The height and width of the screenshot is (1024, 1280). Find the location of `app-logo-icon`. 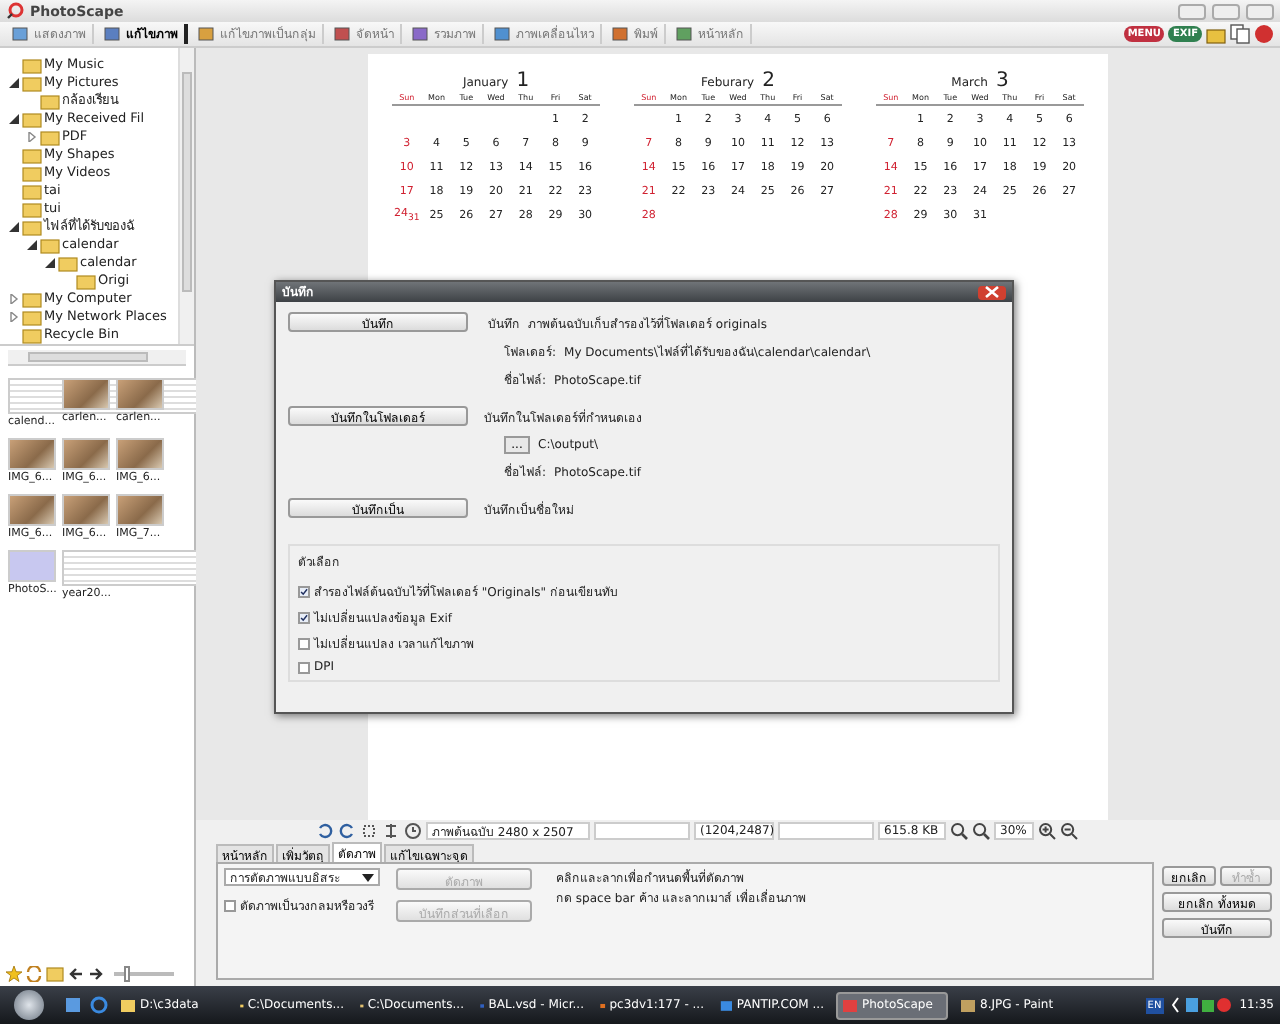

app-logo-icon is located at coordinates (15, 11).